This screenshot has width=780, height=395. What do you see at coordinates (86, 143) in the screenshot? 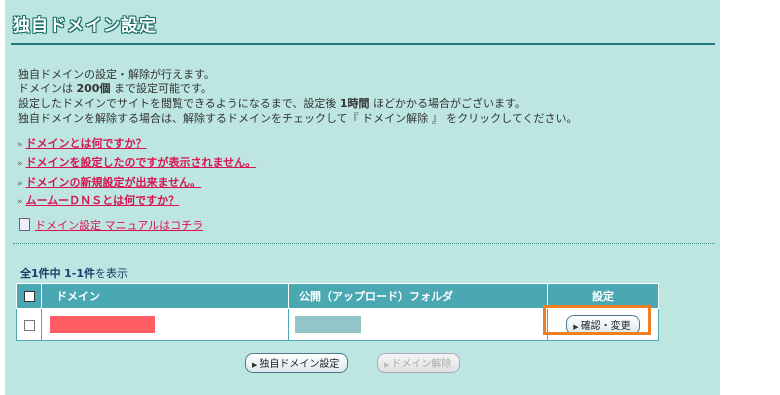
I see `faq-link-what-is-domain: ドメインとは何ですか？` at bounding box center [86, 143].